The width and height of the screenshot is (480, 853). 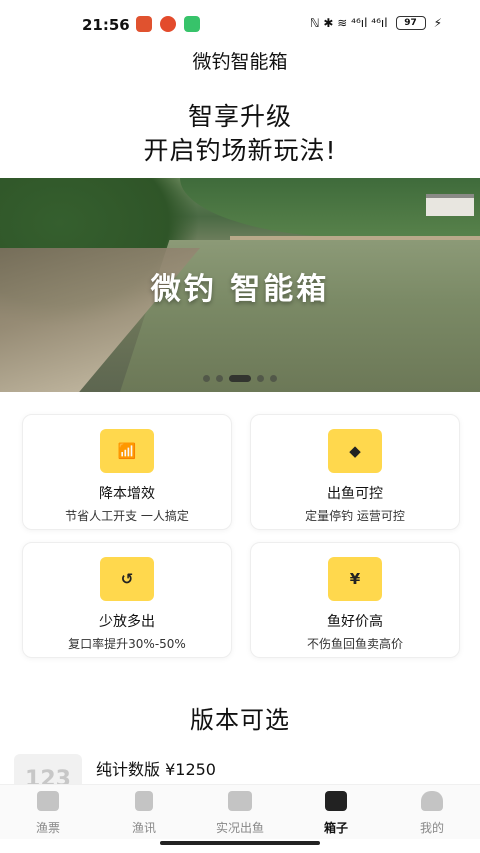 I want to click on feature-subtitle: 复口率提升30%-50%, so click(x=127, y=644).